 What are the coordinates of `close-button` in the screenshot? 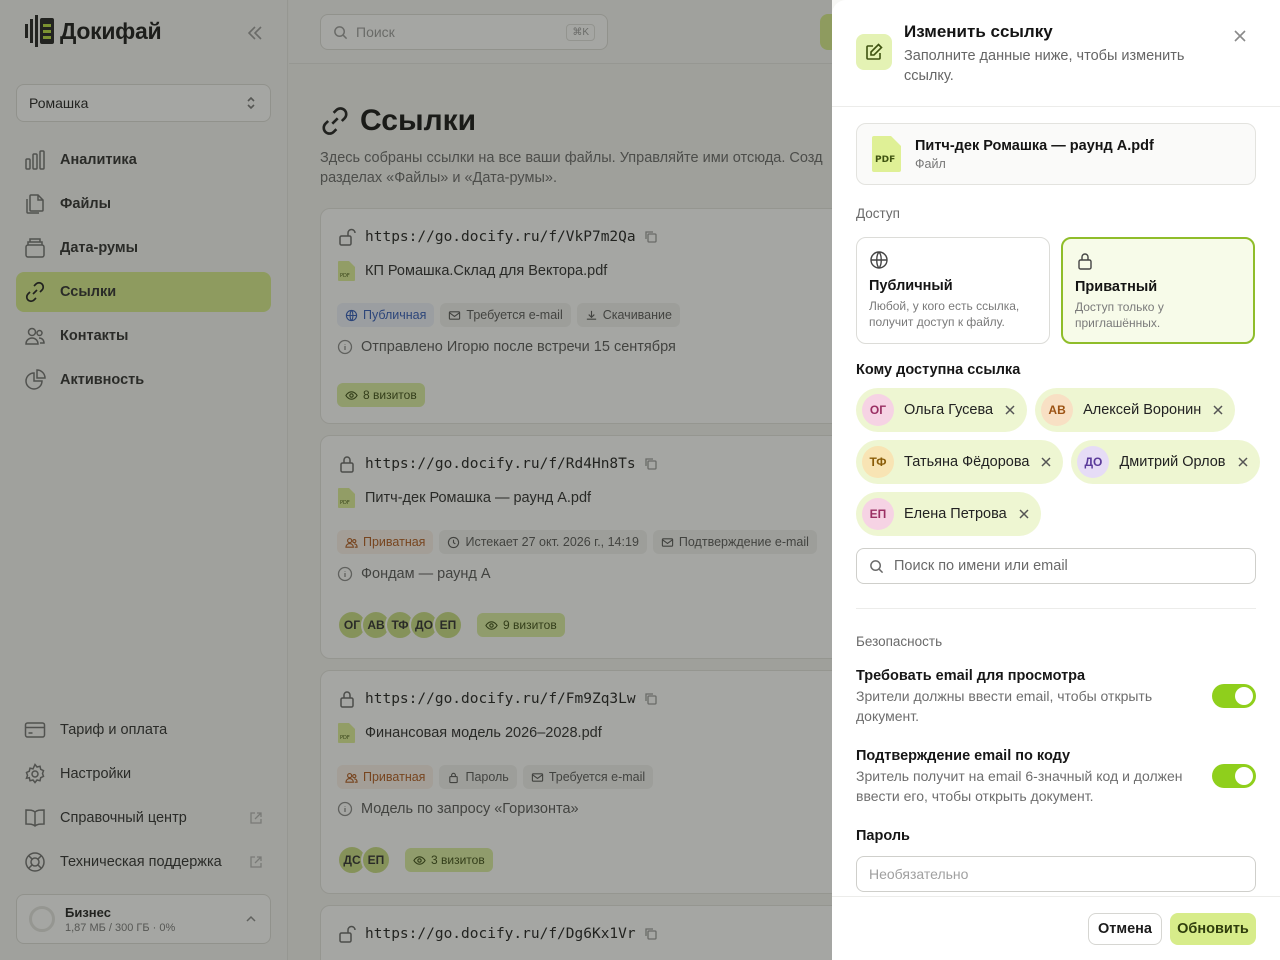 It's located at (1240, 36).